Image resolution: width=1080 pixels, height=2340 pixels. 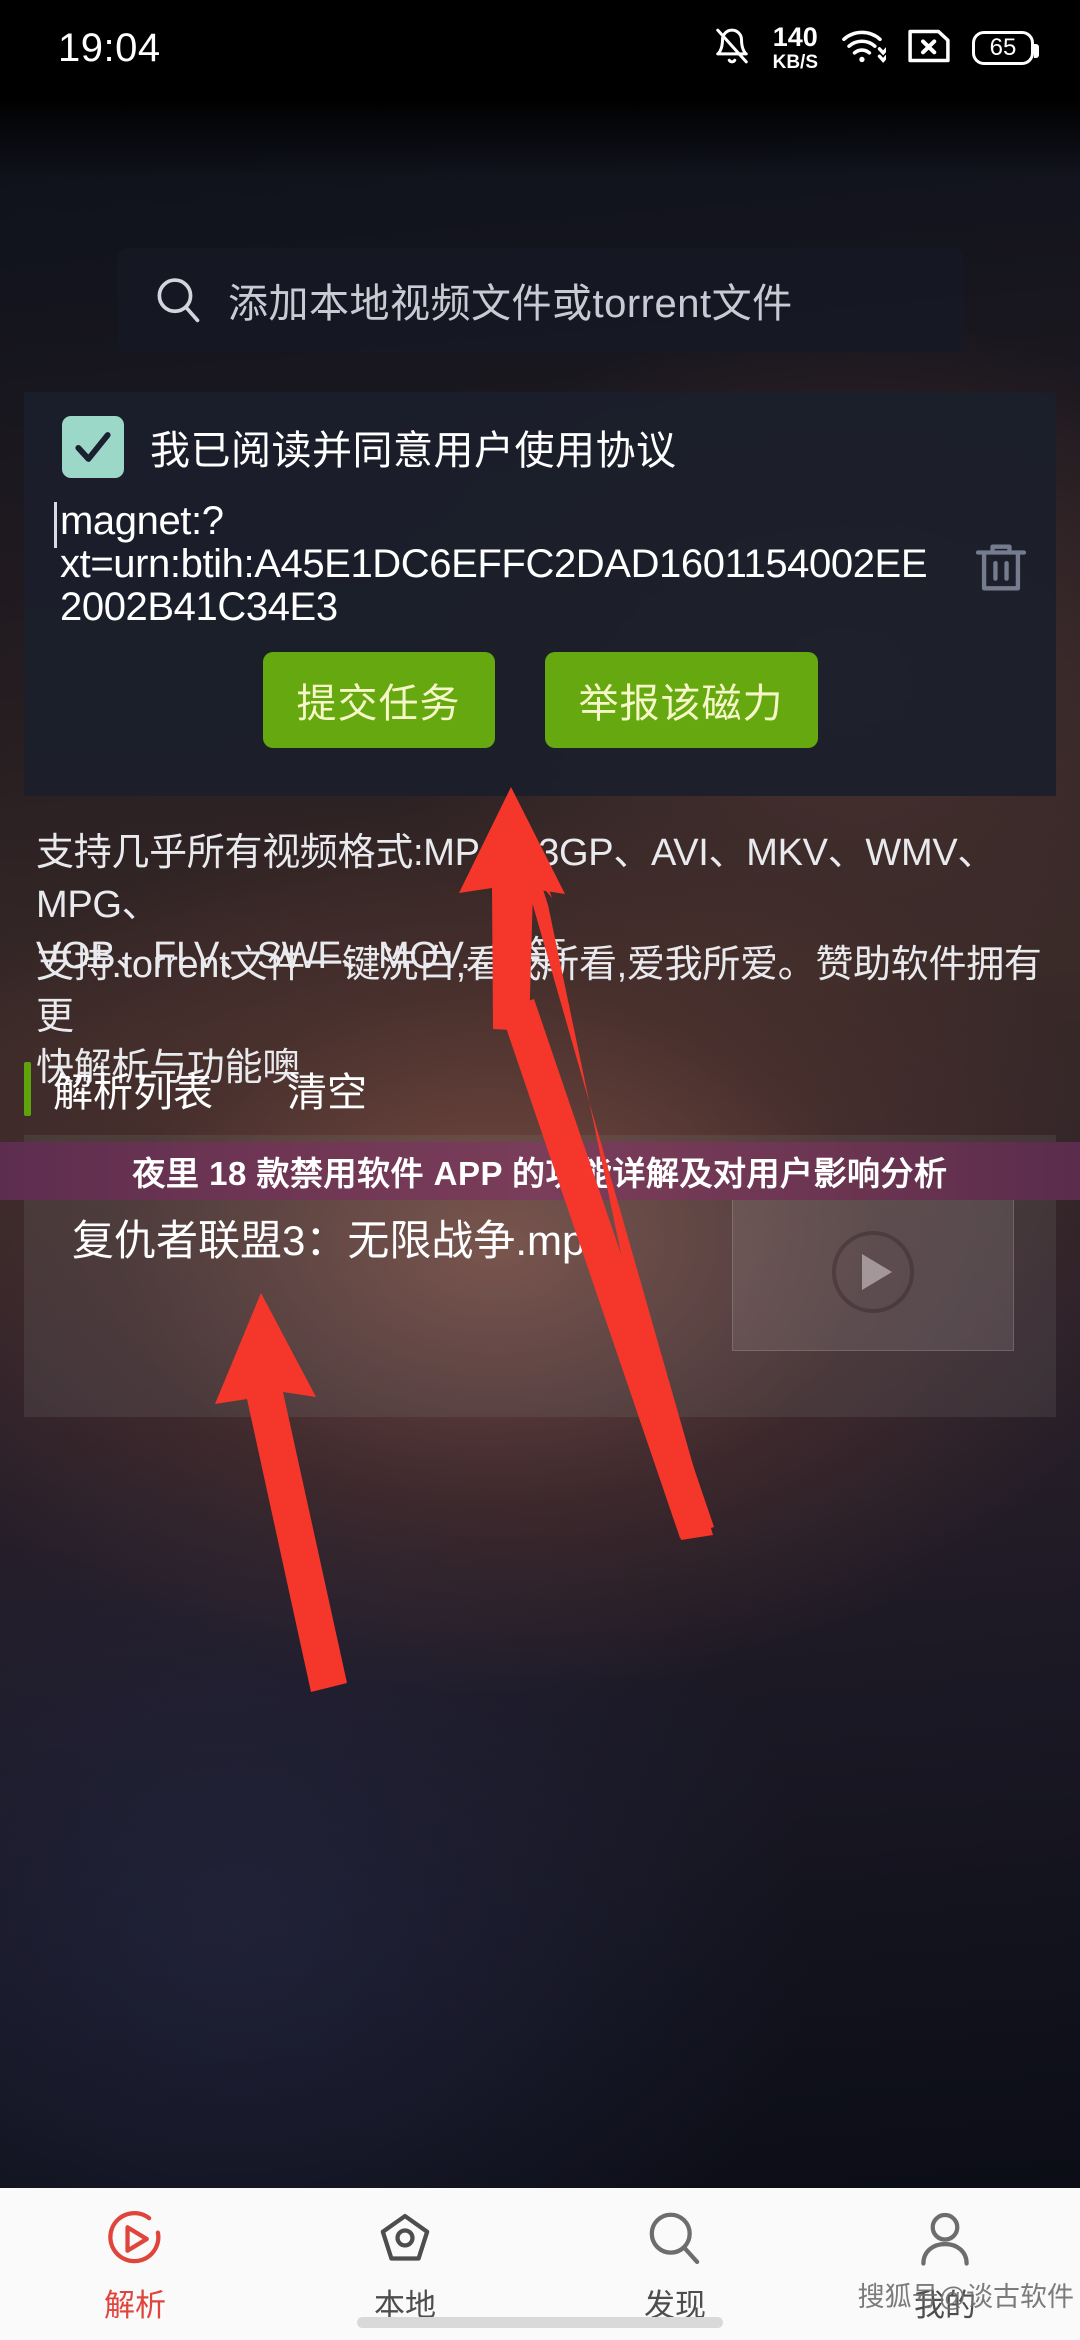 I want to click on agreement-checkbox, so click(x=93, y=447).